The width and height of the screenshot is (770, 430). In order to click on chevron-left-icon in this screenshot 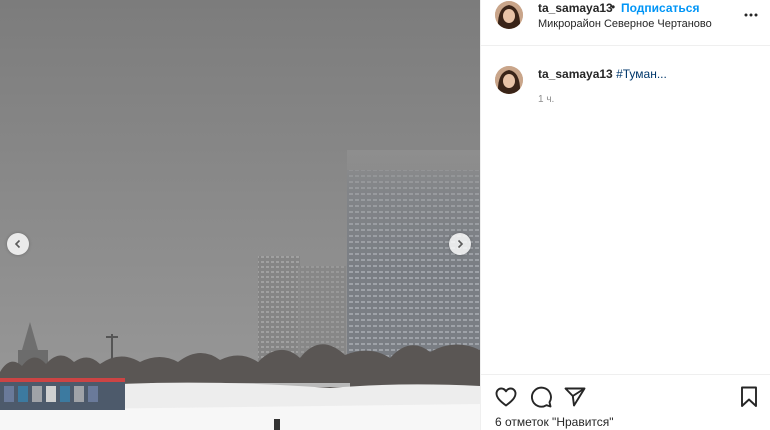, I will do `click(17, 244)`.